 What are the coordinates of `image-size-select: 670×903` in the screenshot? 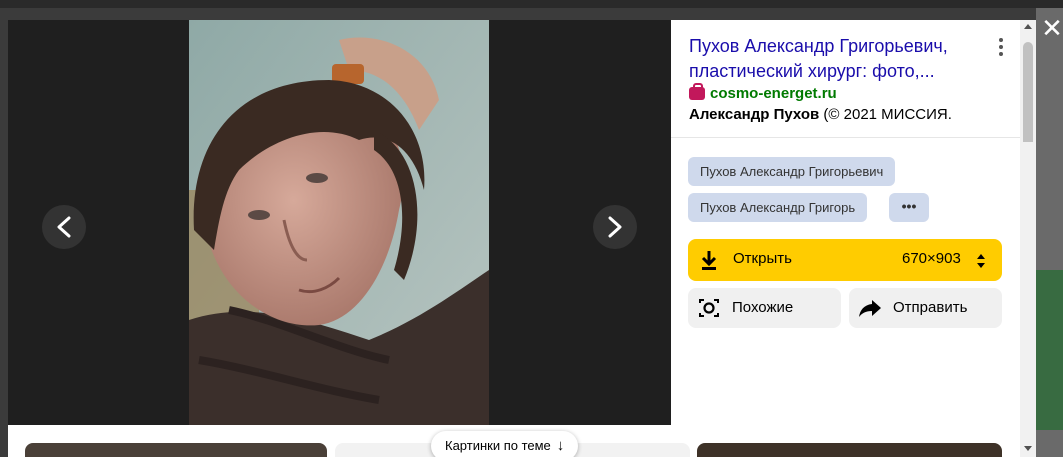 It's located at (931, 258).